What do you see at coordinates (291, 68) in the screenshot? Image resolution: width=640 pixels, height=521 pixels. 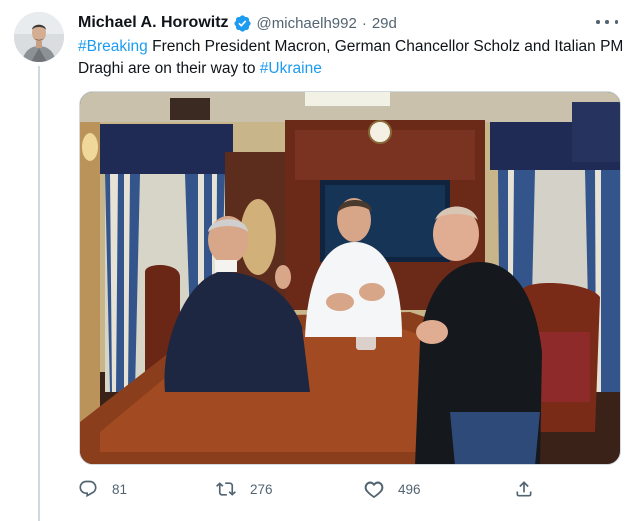 I see `hashtag-ukraine: #Ukraine` at bounding box center [291, 68].